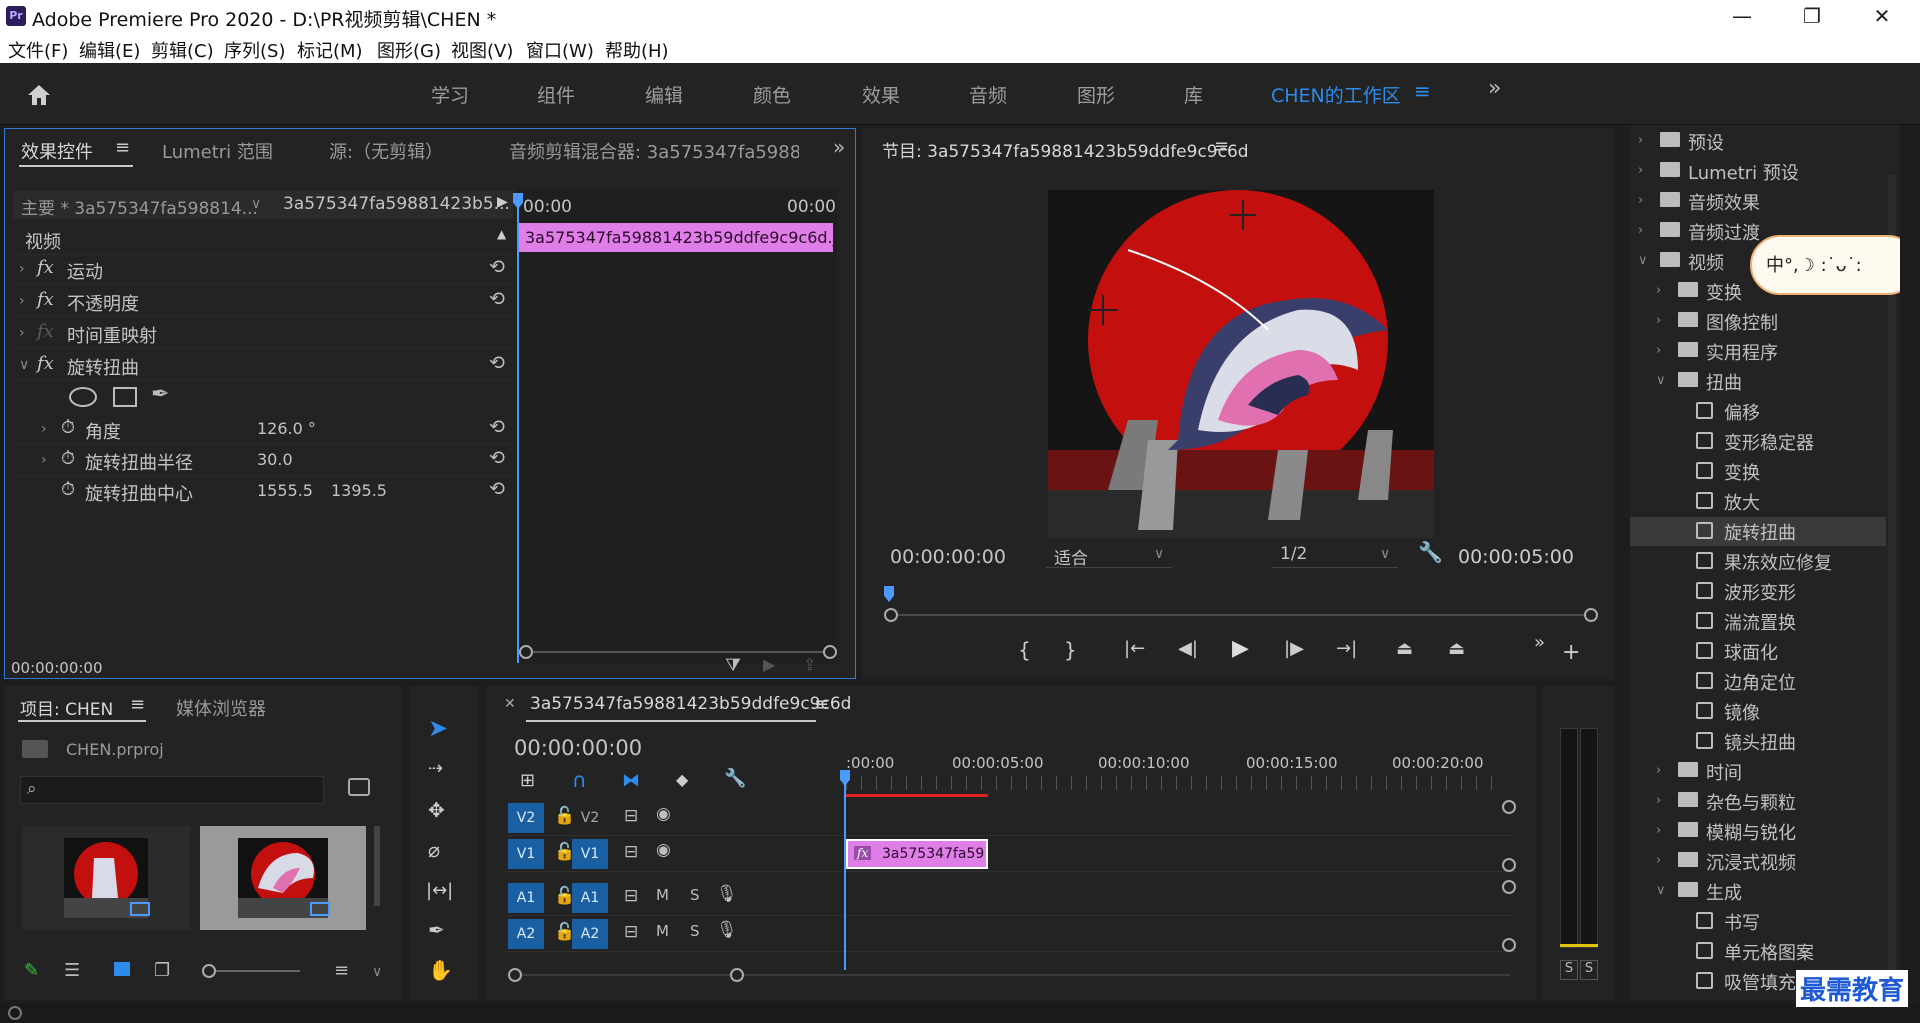  What do you see at coordinates (109, 50) in the screenshot?
I see `menu-edit: 编辑(E)` at bounding box center [109, 50].